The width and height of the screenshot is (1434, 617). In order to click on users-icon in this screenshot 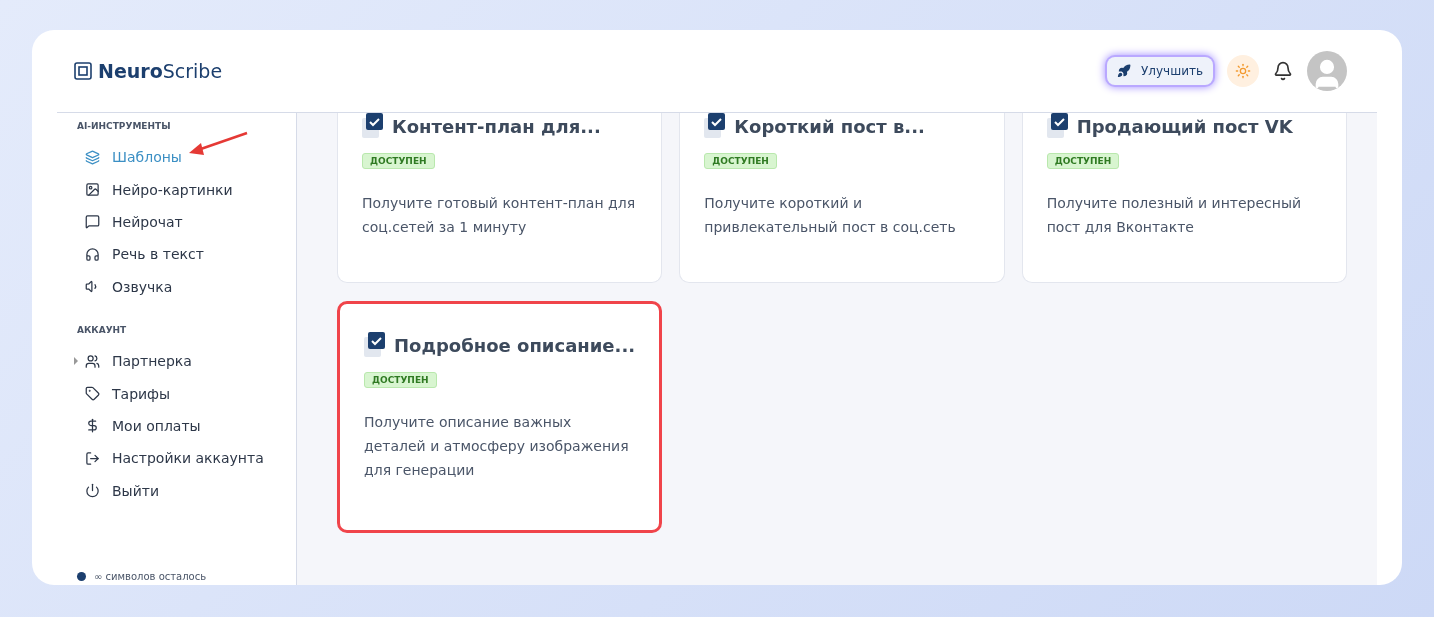, I will do `click(92, 361)`.